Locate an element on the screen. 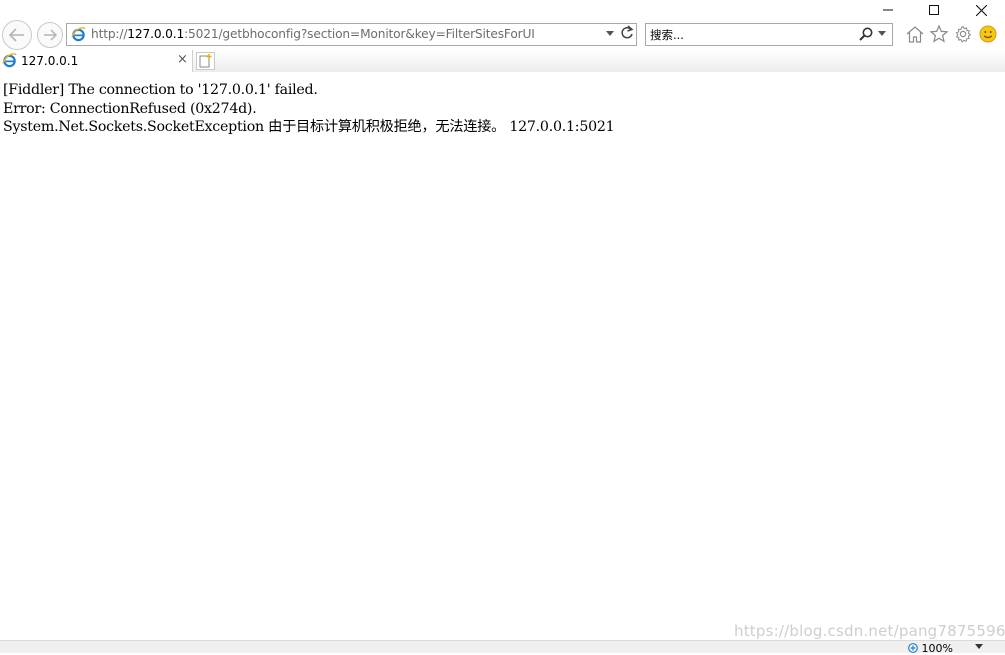  home-button is located at coordinates (915, 34).